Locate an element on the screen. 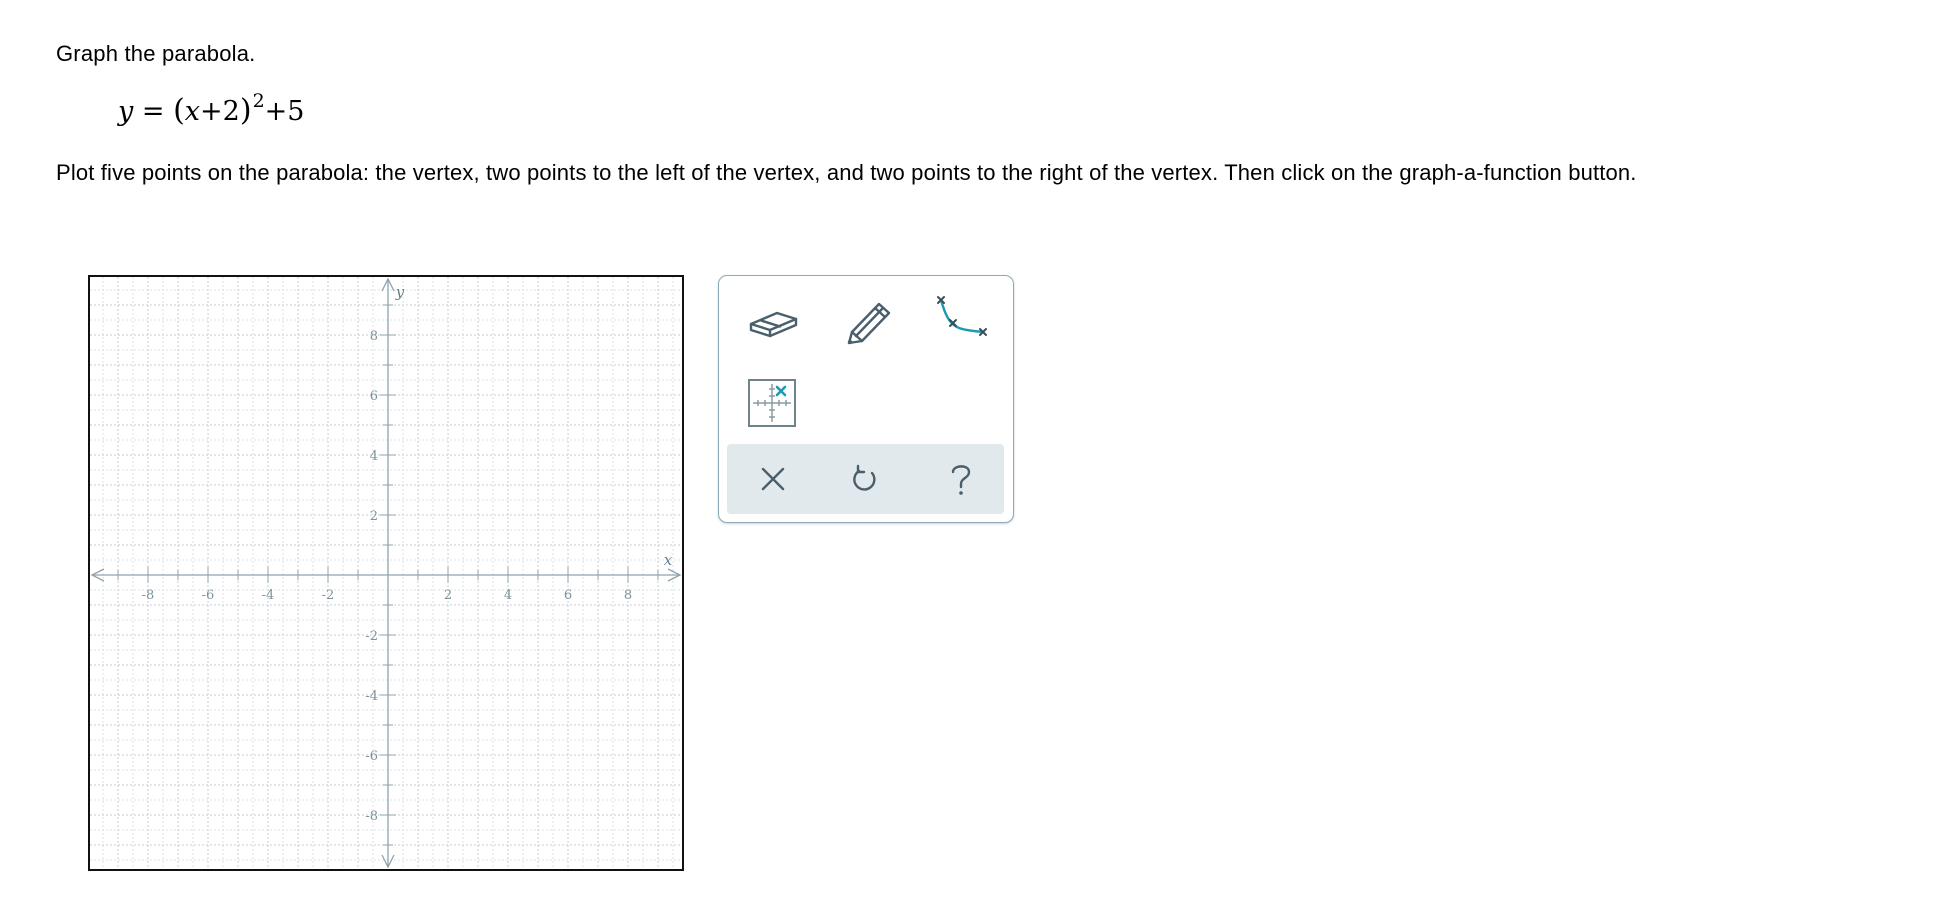 The height and width of the screenshot is (900, 1934). equation-x: x is located at coordinates (192, 111).